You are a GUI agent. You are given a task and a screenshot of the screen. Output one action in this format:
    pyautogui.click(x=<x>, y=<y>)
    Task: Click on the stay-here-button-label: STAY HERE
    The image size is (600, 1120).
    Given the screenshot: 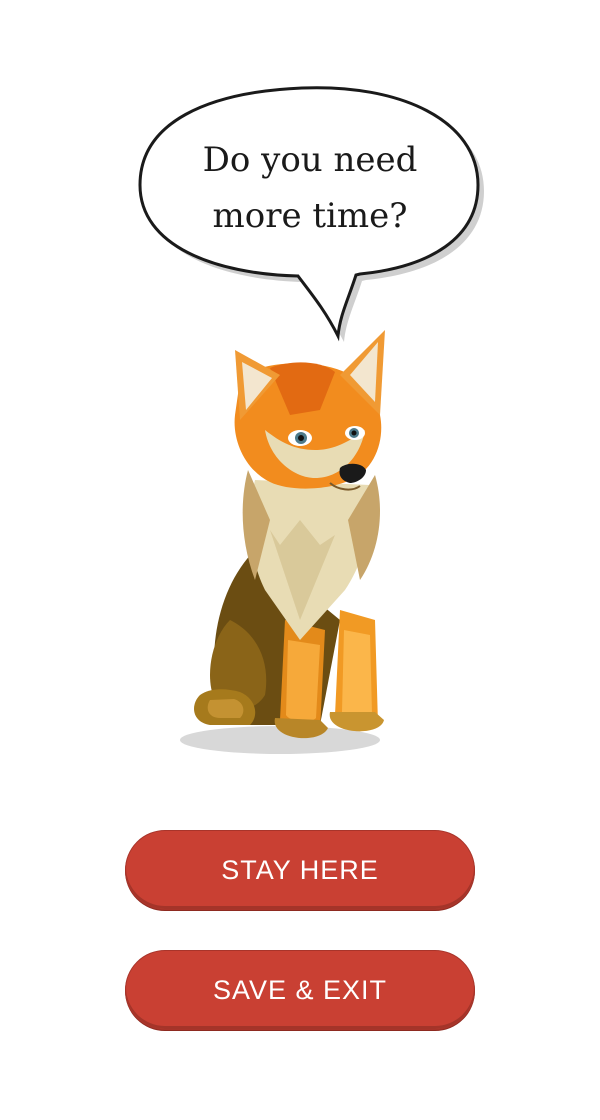 What is the action you would take?
    pyautogui.click(x=300, y=869)
    